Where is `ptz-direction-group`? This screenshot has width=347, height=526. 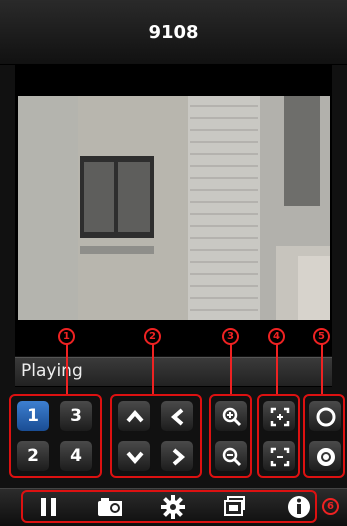 ptz-direction-group is located at coordinates (156, 436).